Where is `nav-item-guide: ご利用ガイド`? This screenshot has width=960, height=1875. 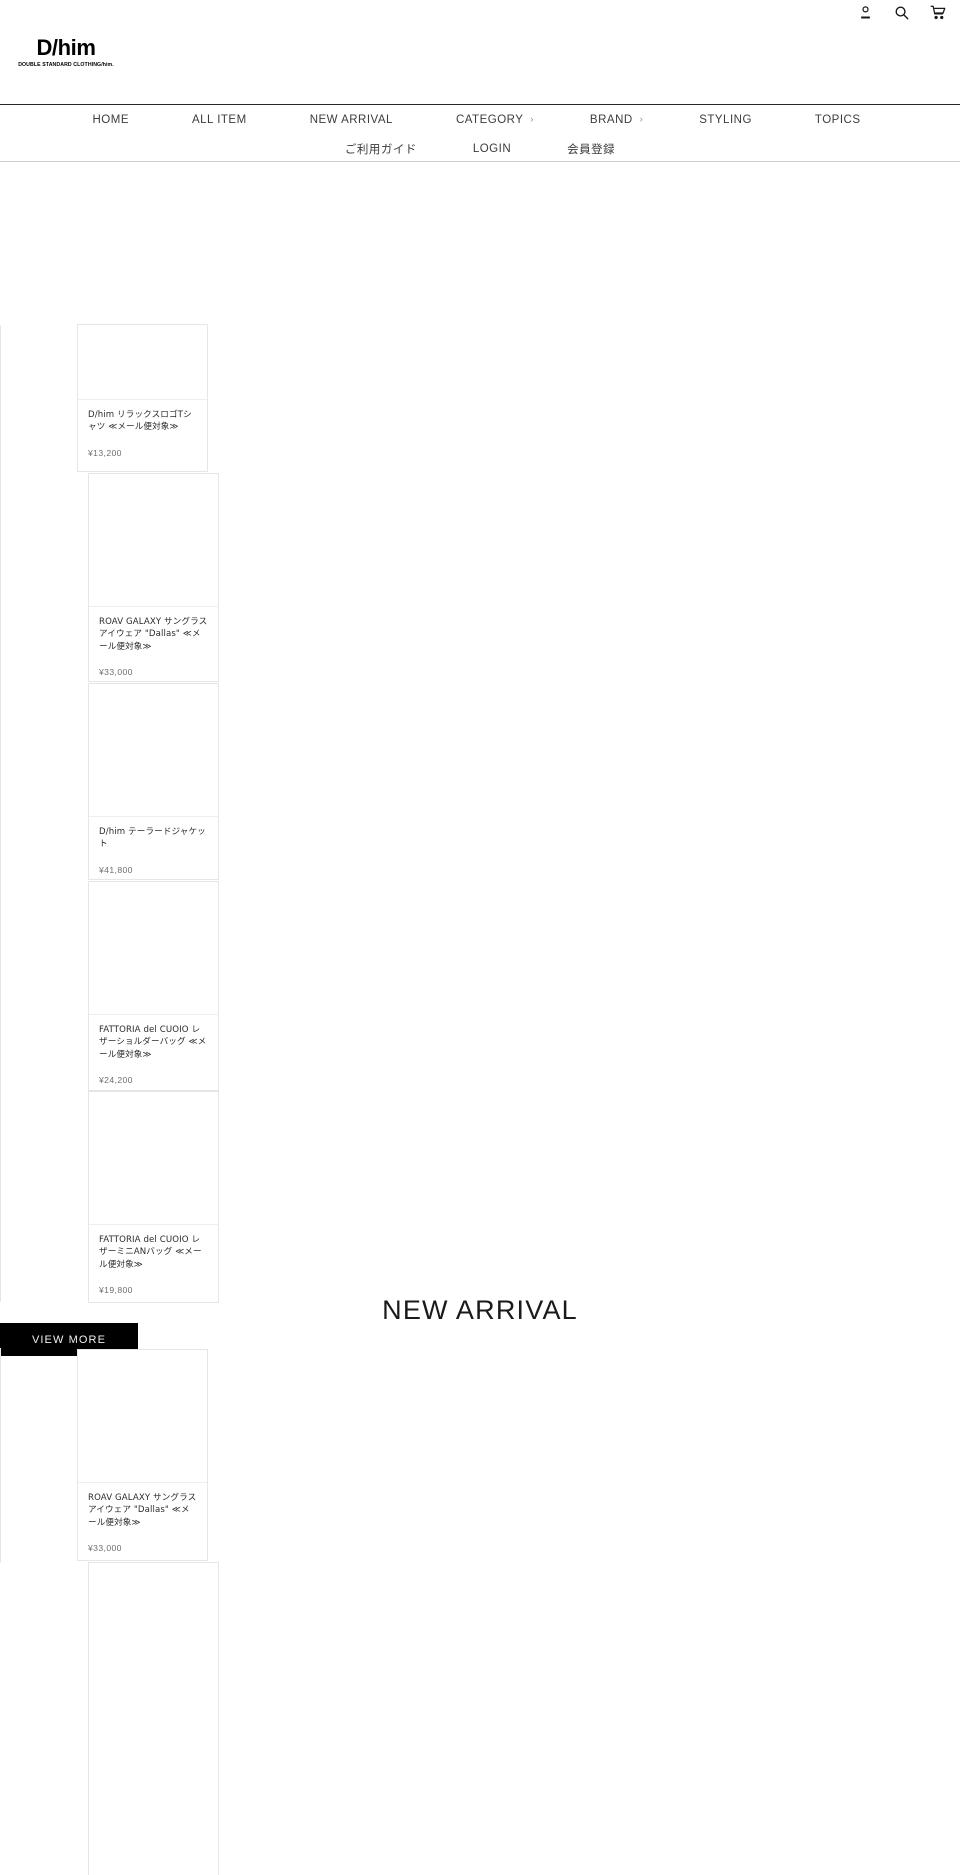
nav-item-guide: ご利用ガイド is located at coordinates (381, 149).